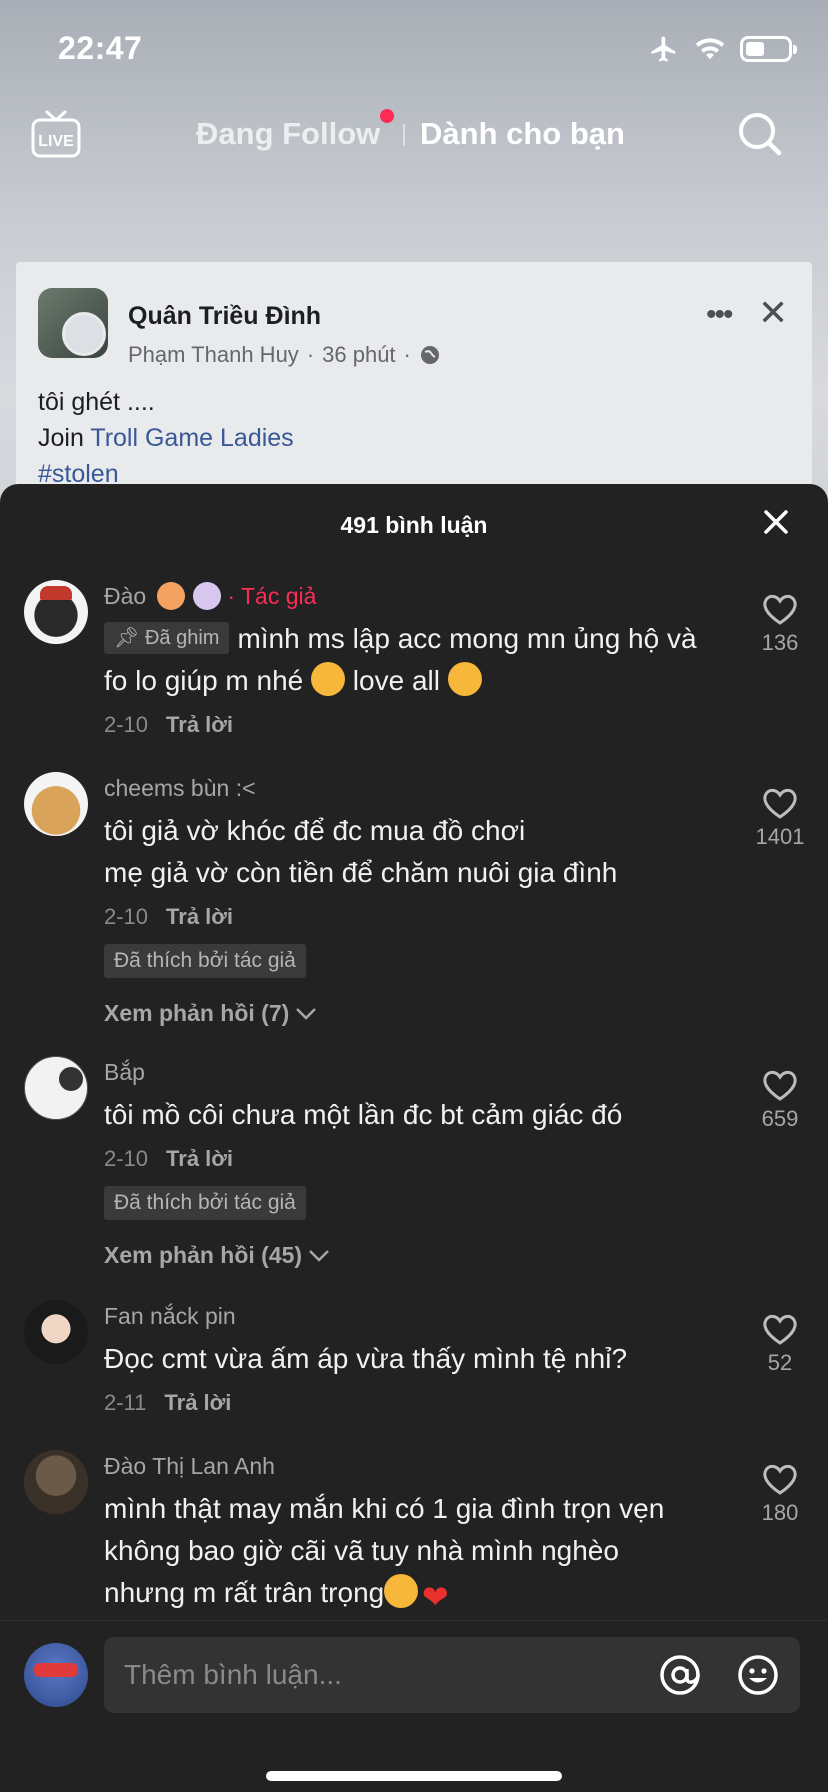 This screenshot has width=828, height=1792. What do you see at coordinates (522, 134) in the screenshot?
I see `tab-for-you: Dành cho bạn` at bounding box center [522, 134].